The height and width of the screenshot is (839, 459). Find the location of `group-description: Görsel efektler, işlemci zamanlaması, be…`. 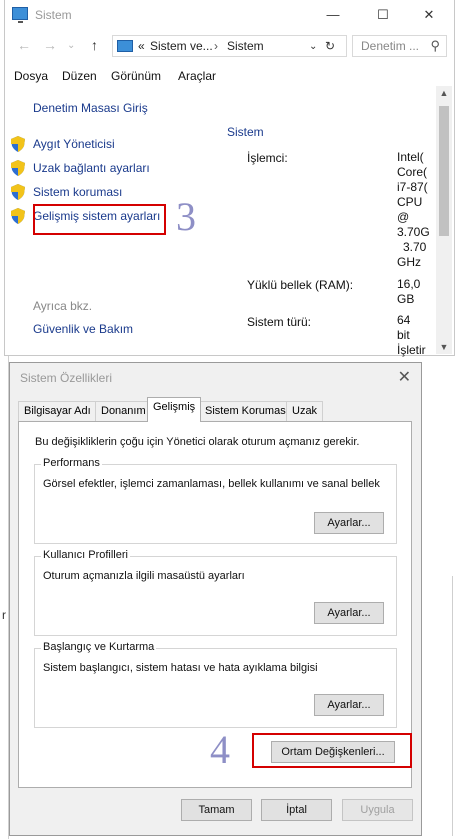

group-description: Görsel efektler, işlemci zamanlaması, be… is located at coordinates (211, 484).